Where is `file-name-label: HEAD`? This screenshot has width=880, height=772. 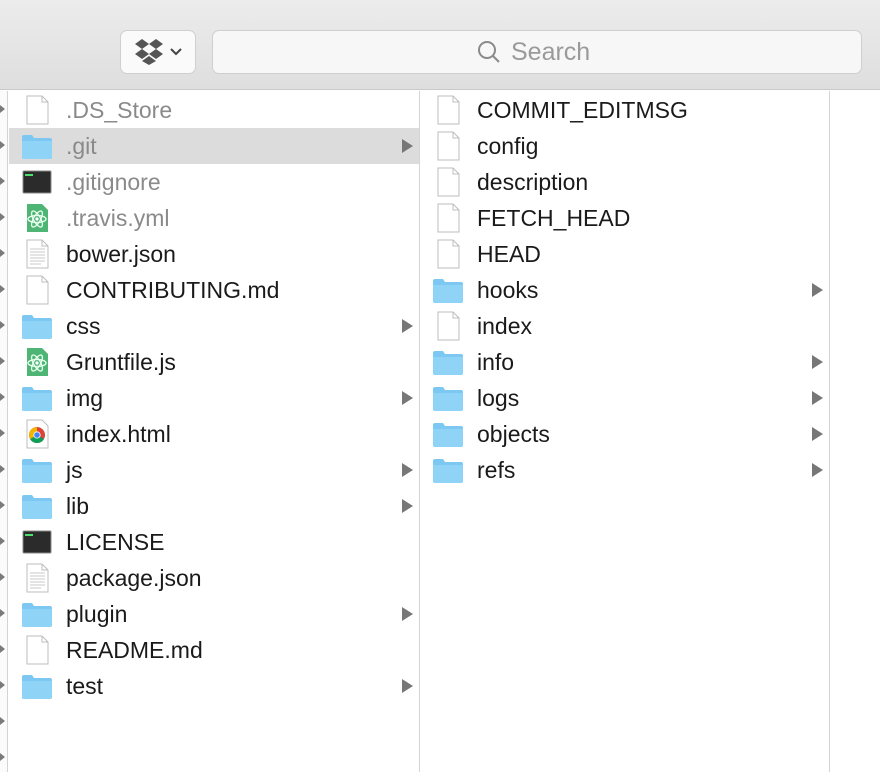
file-name-label: HEAD is located at coordinates (509, 253).